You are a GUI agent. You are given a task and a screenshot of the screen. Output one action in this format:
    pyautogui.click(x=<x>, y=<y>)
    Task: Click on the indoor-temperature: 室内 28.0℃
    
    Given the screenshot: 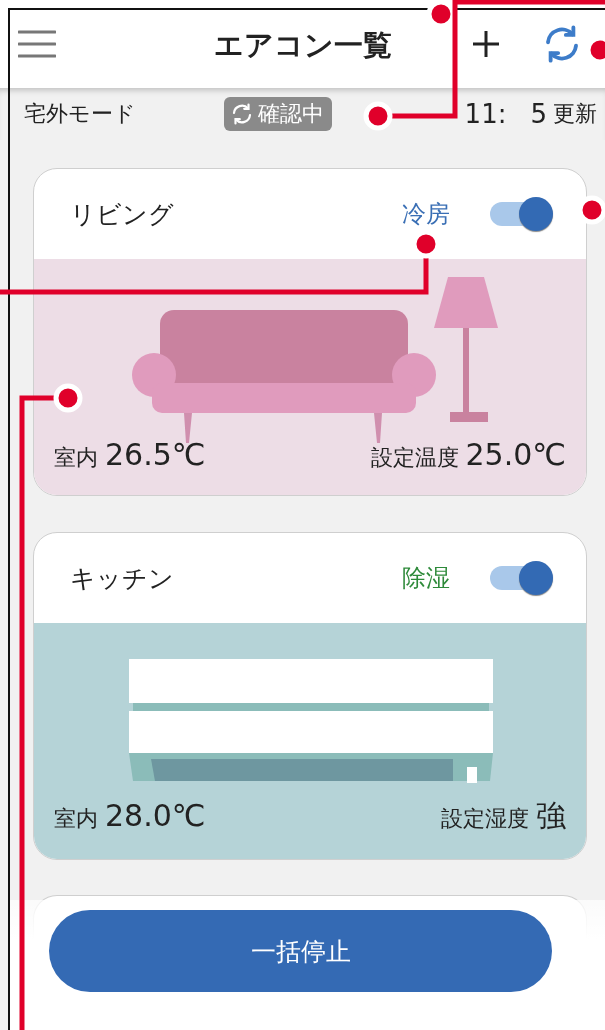 What is the action you would take?
    pyautogui.click(x=130, y=816)
    